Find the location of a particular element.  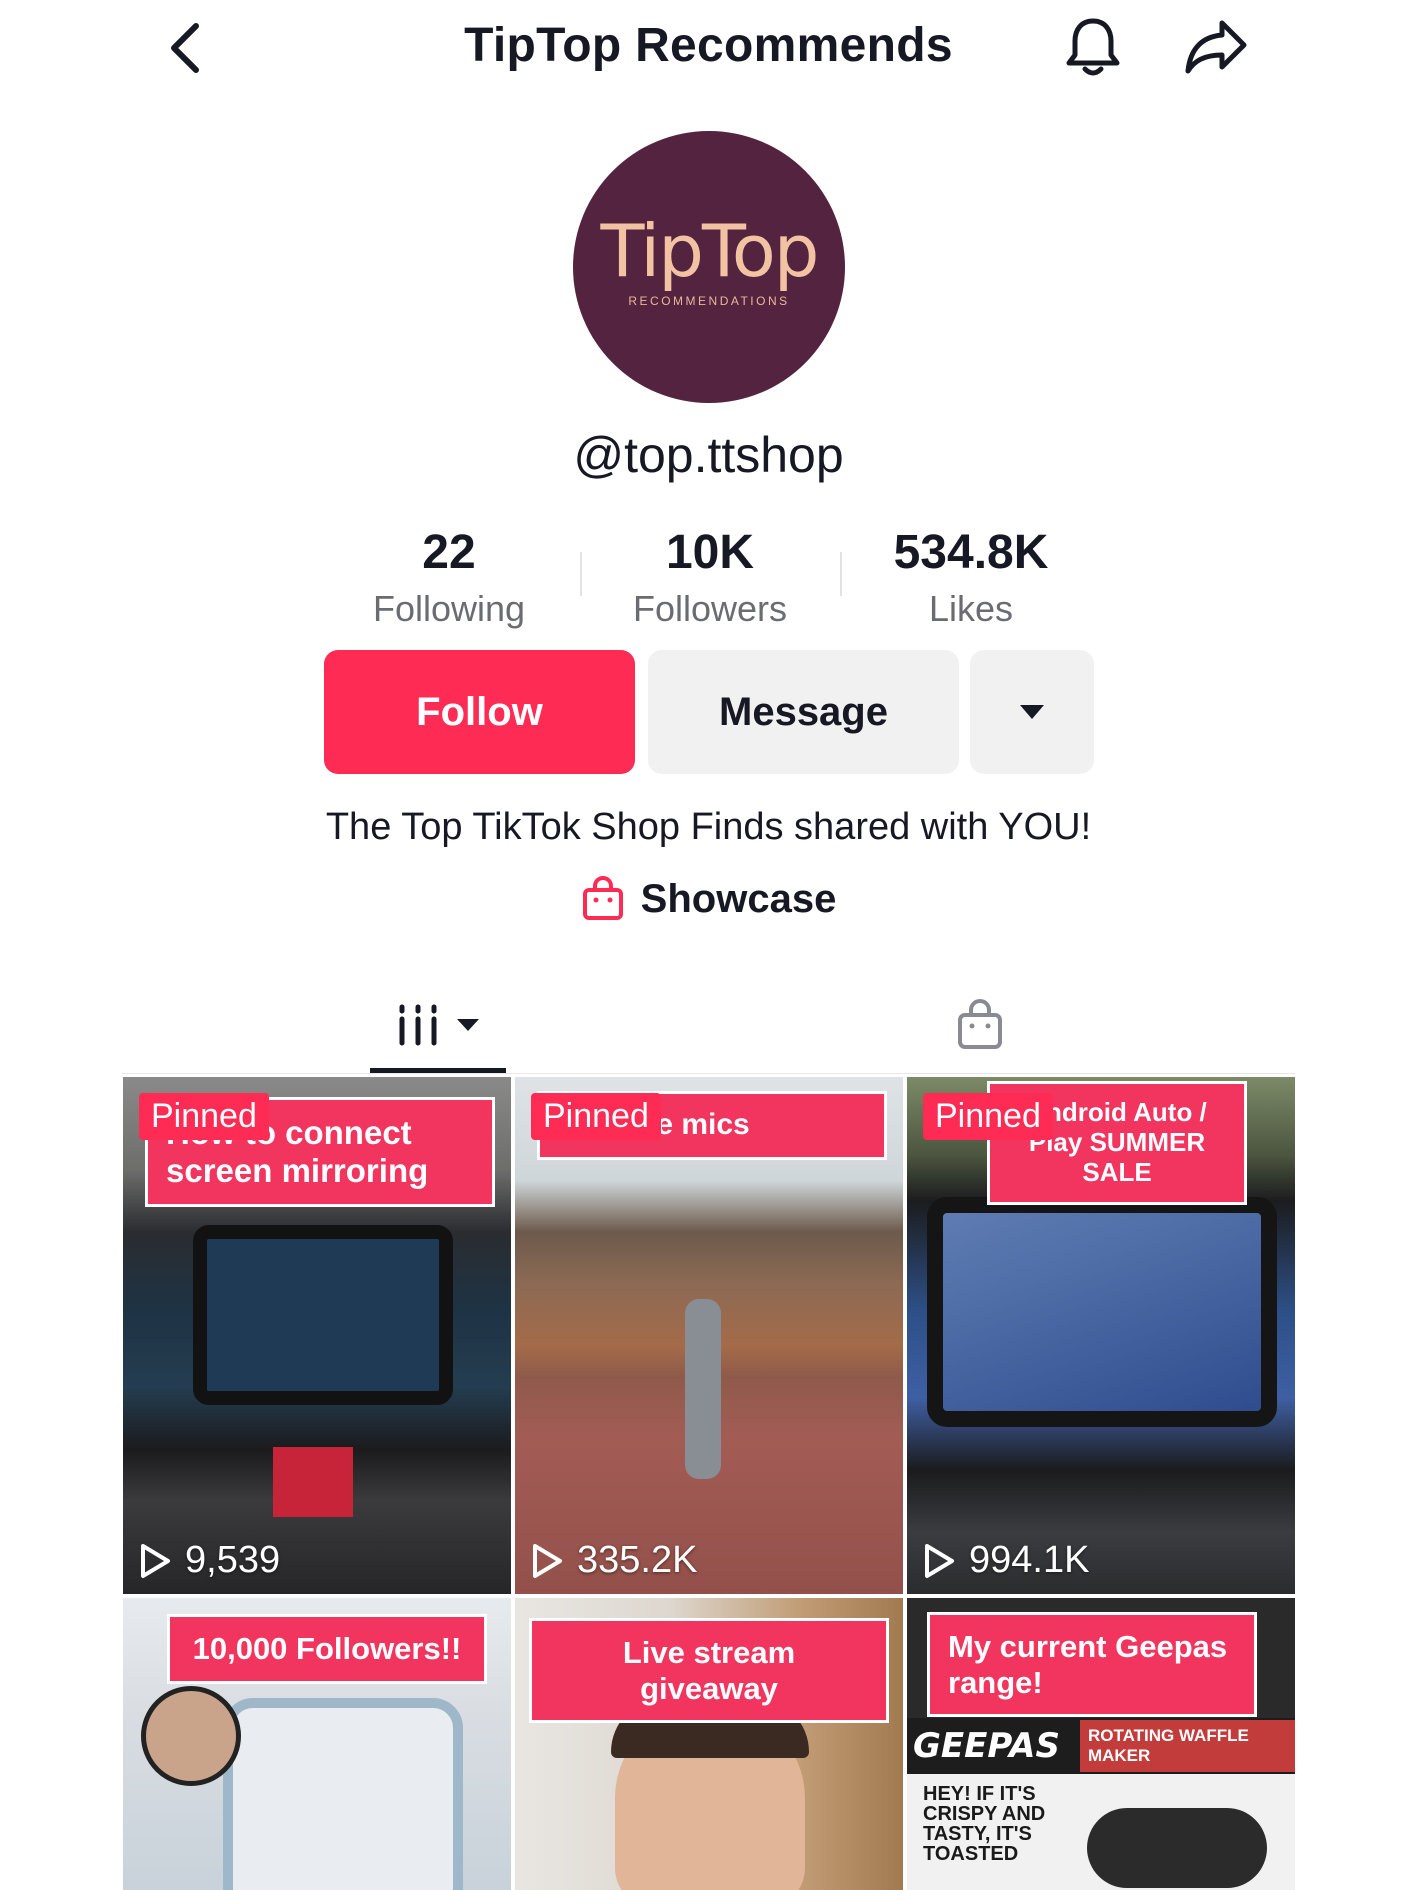

username-handle: @top.ttshop is located at coordinates (708, 455).